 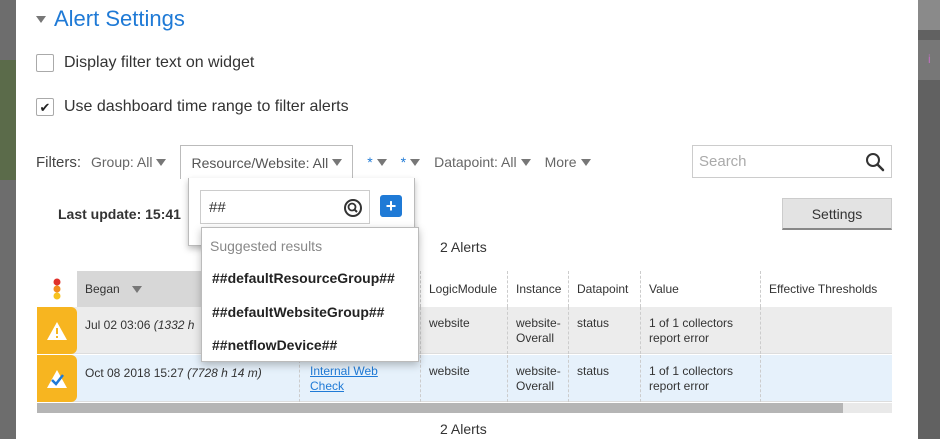 What do you see at coordinates (134, 373) in the screenshot?
I see `began-date: Oct 08 2018 15:27` at bounding box center [134, 373].